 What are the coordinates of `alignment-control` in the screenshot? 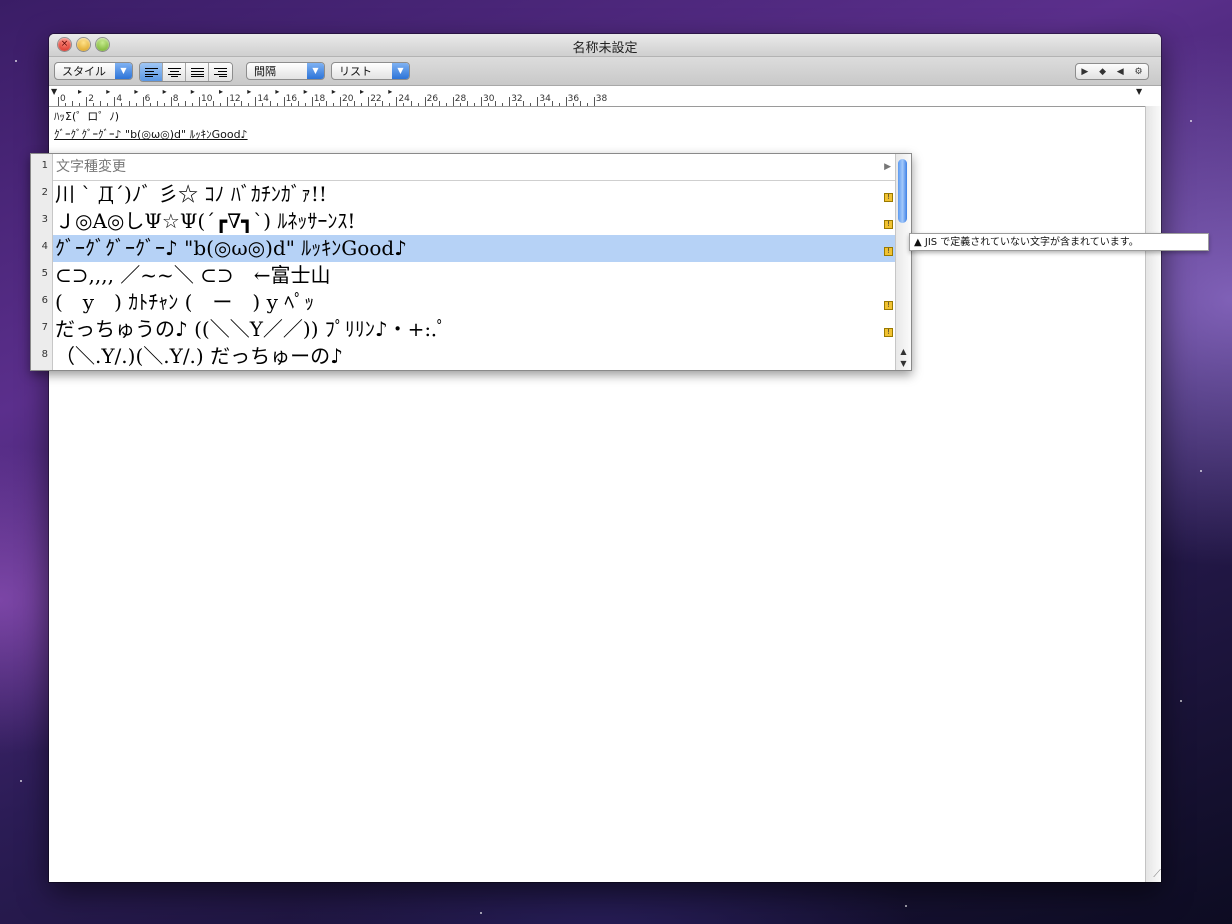 It's located at (186, 72).